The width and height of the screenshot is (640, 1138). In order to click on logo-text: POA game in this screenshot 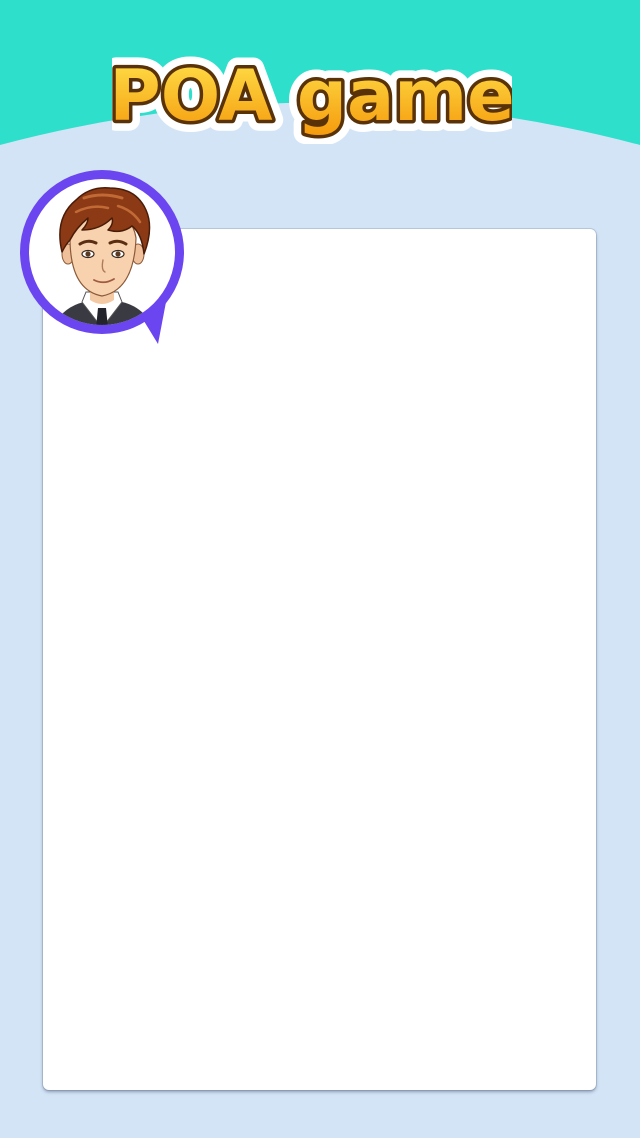, I will do `click(312, 96)`.